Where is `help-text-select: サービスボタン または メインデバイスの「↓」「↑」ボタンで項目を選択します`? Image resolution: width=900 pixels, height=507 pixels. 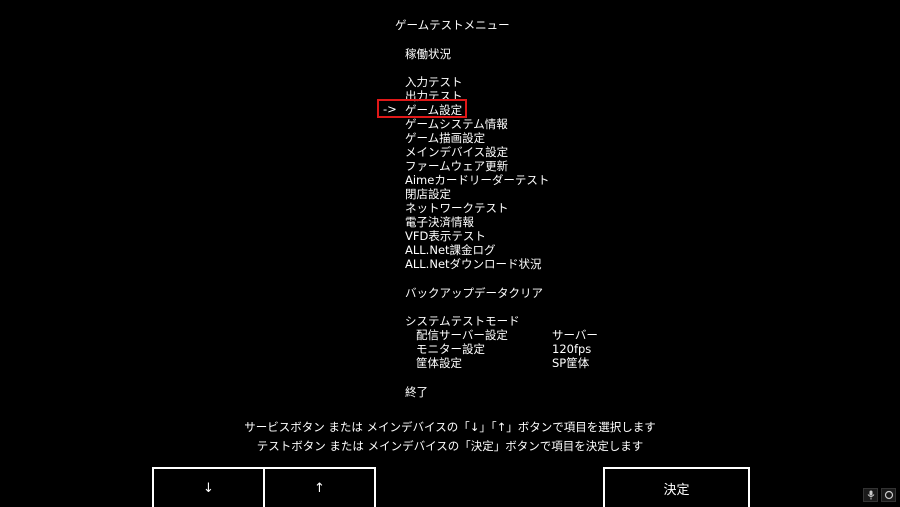
help-text-select: サービスボタン または メインデバイスの「↓」「↑」ボタンで項目を選択します is located at coordinates (450, 427).